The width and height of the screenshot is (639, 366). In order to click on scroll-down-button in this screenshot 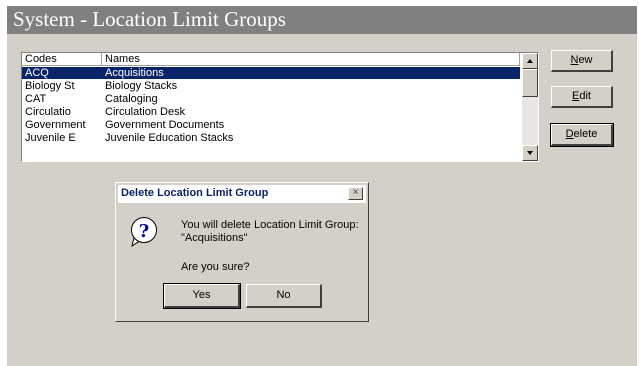, I will do `click(530, 153)`.